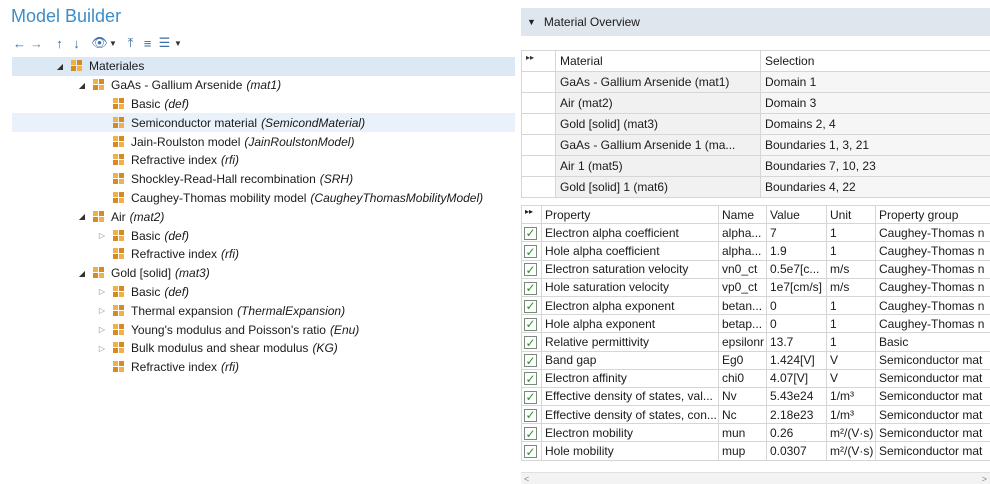  What do you see at coordinates (658, 124) in the screenshot?
I see `material-cell: Gold [solid] (mat3)` at bounding box center [658, 124].